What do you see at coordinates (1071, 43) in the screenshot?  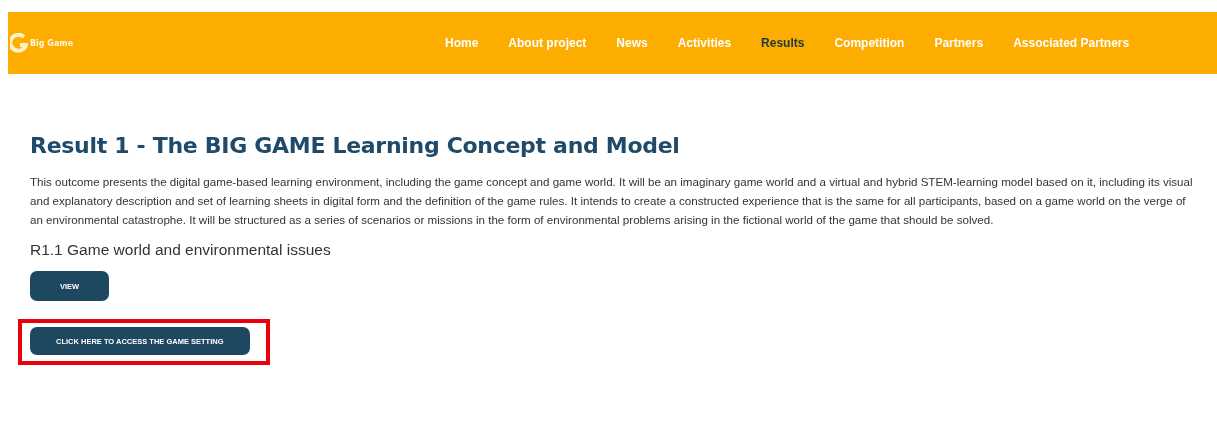 I see `nav-link: Associated Partners` at bounding box center [1071, 43].